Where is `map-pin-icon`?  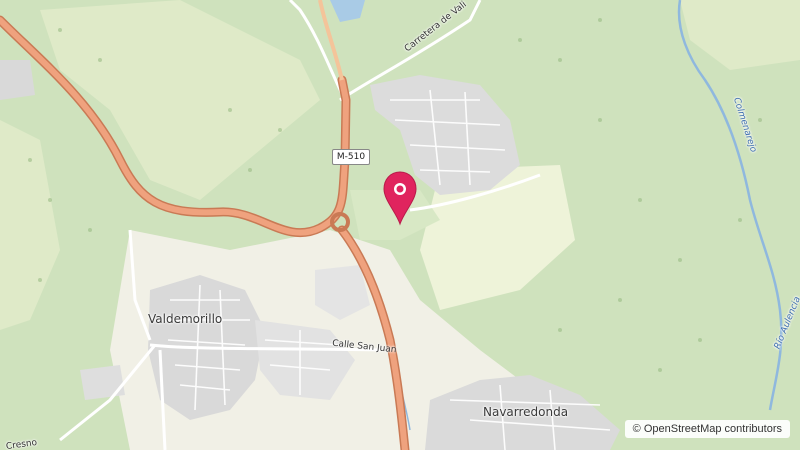 map-pin-icon is located at coordinates (400, 198).